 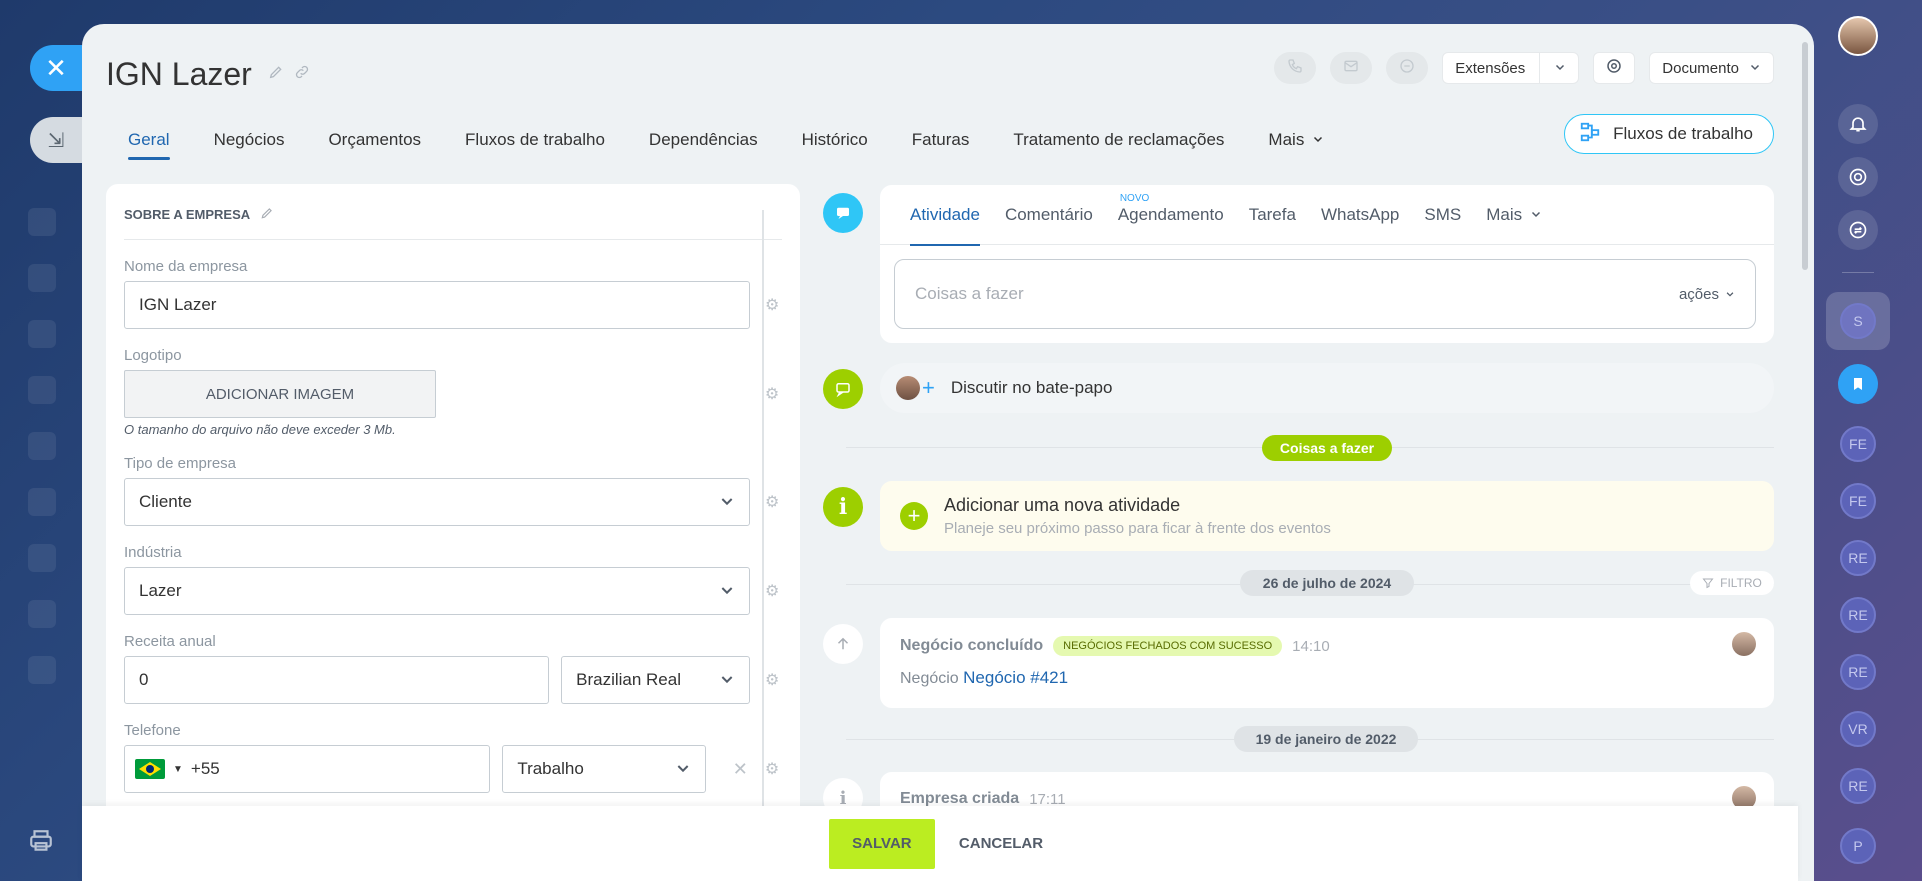 I want to click on scrollbar, so click(x=1805, y=156).